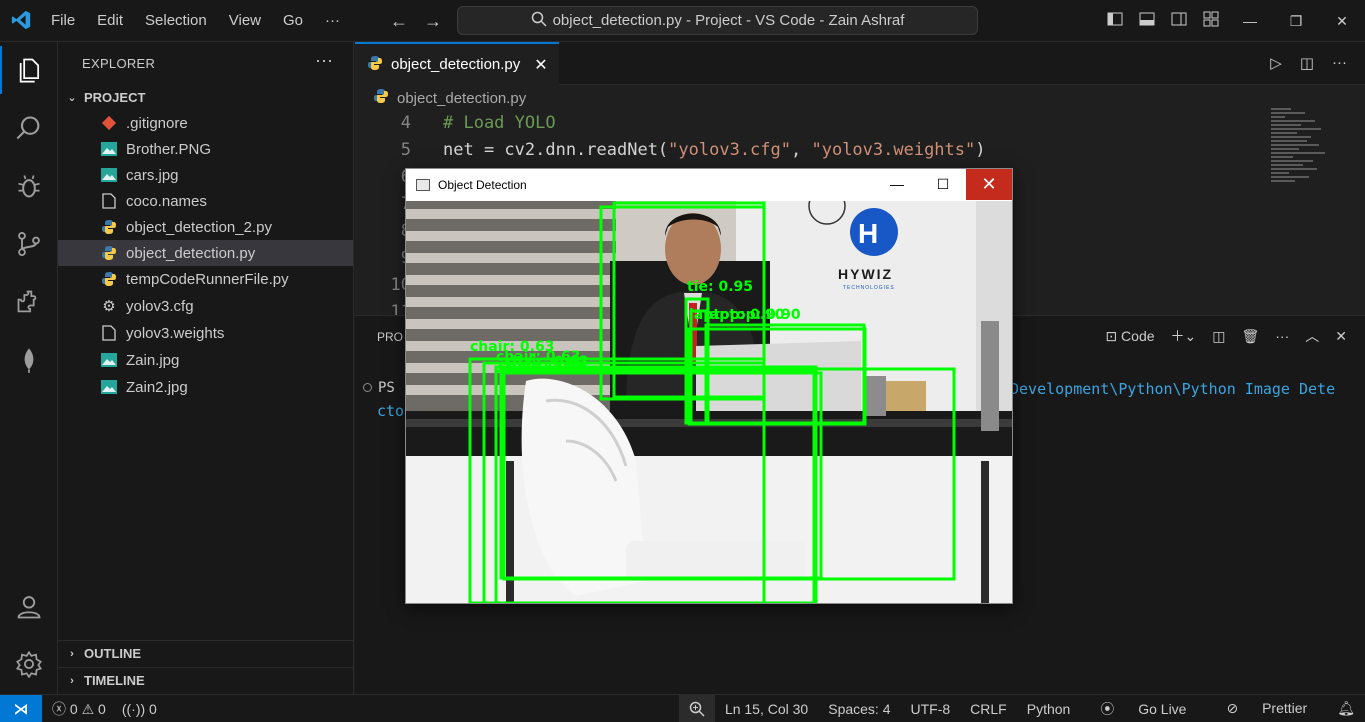 The width and height of the screenshot is (1365, 722). I want to click on menu-go: Go, so click(293, 21).